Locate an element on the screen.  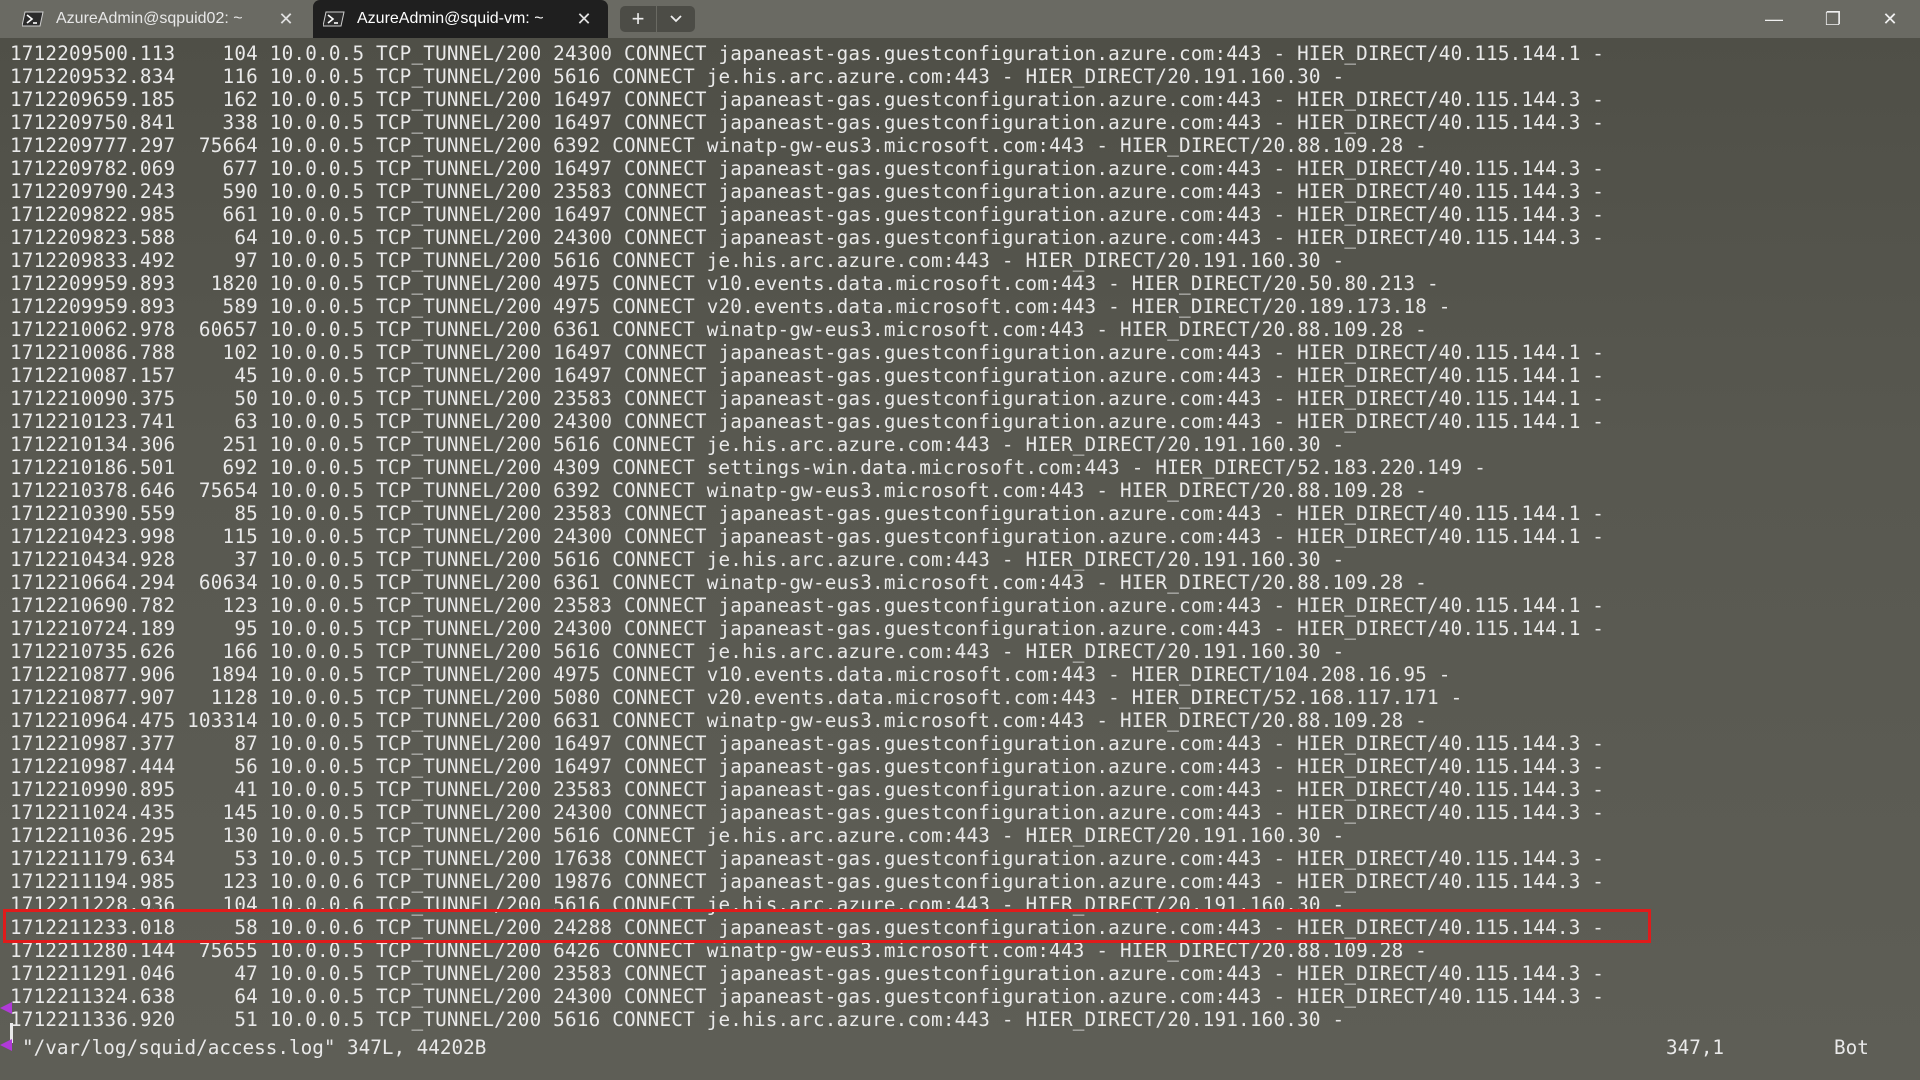
tab-label: AzureAdmin@sqpuid02: ~ is located at coordinates (149, 18).